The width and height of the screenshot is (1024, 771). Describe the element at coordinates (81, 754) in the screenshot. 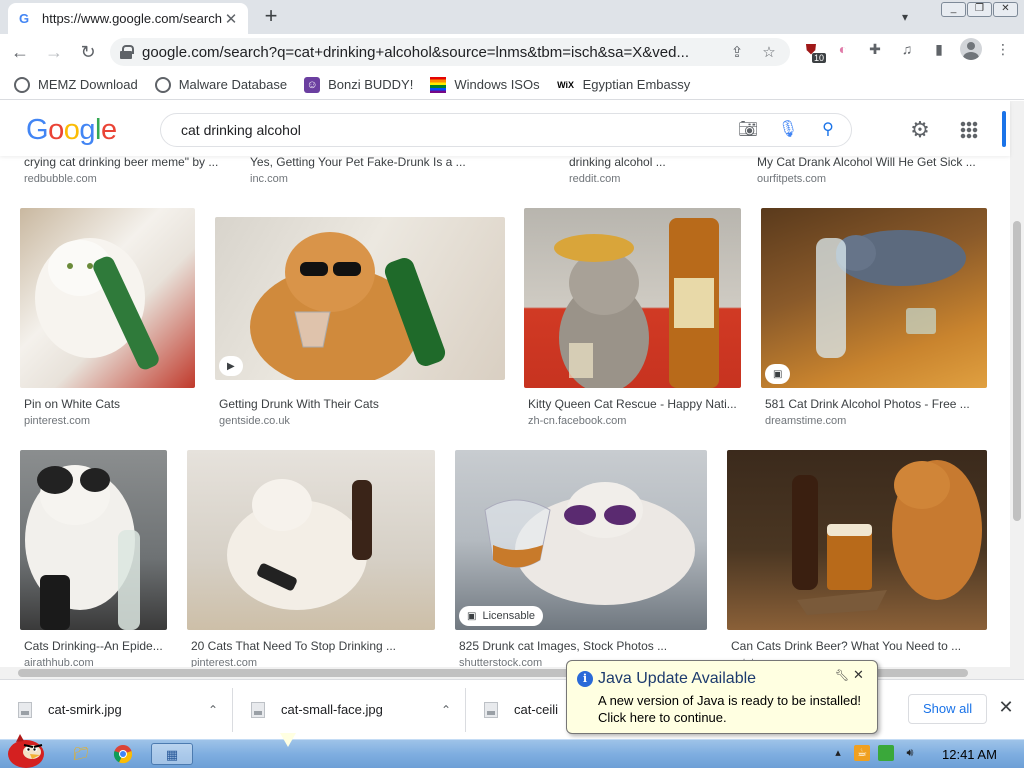

I see `folder-icon: 📁︎` at that location.